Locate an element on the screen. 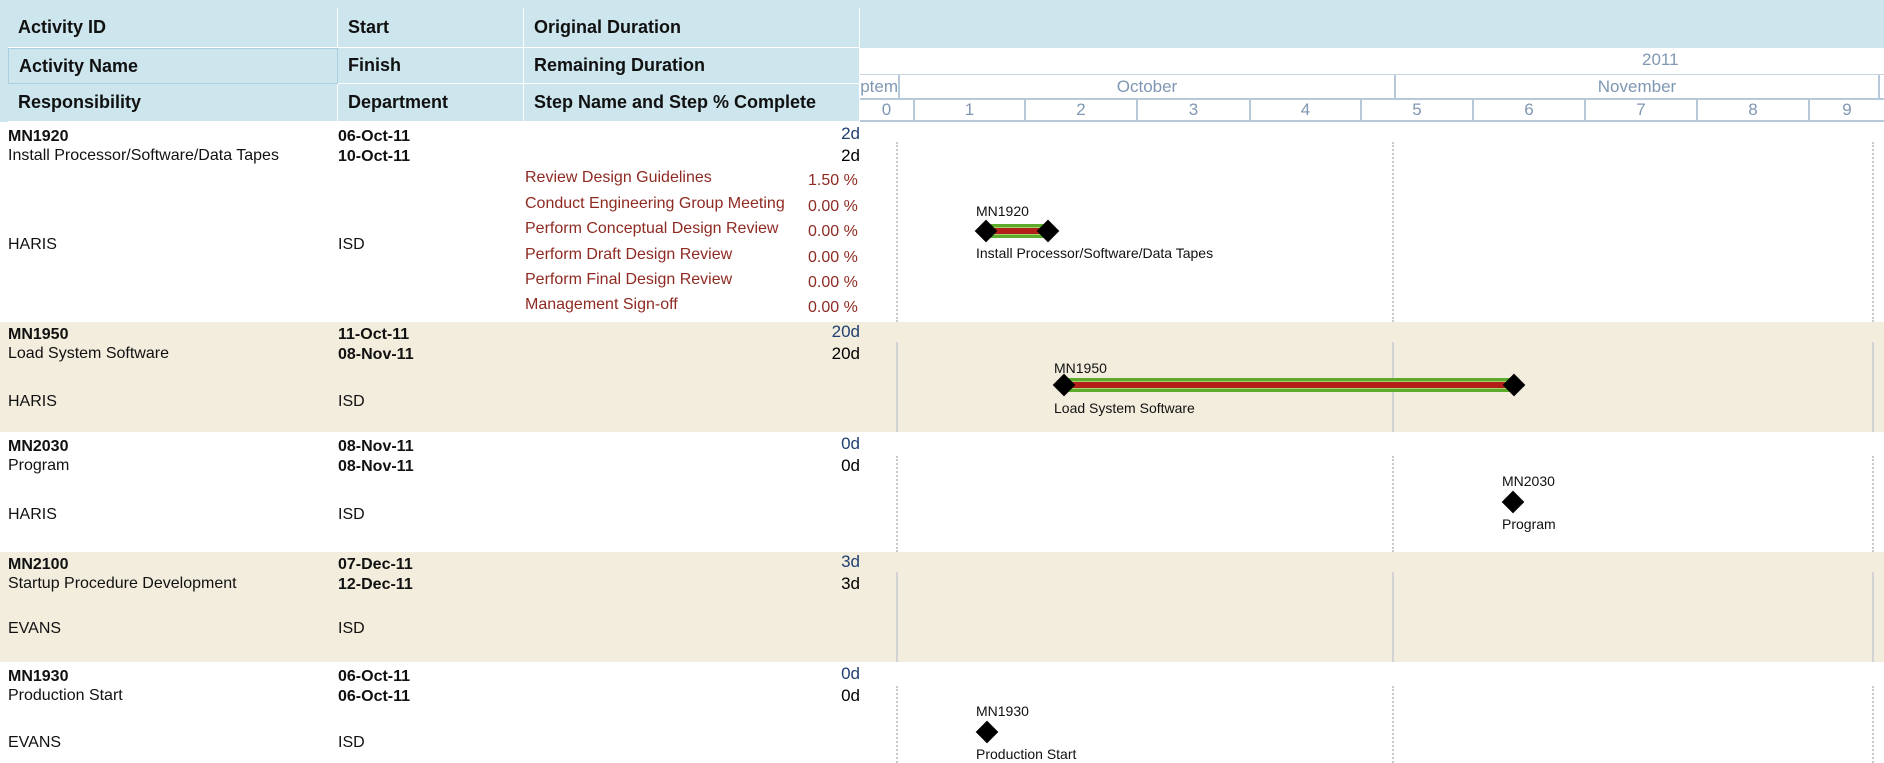 The height and width of the screenshot is (763, 1884). finish-date: 06-Oct-11 is located at coordinates (374, 696).